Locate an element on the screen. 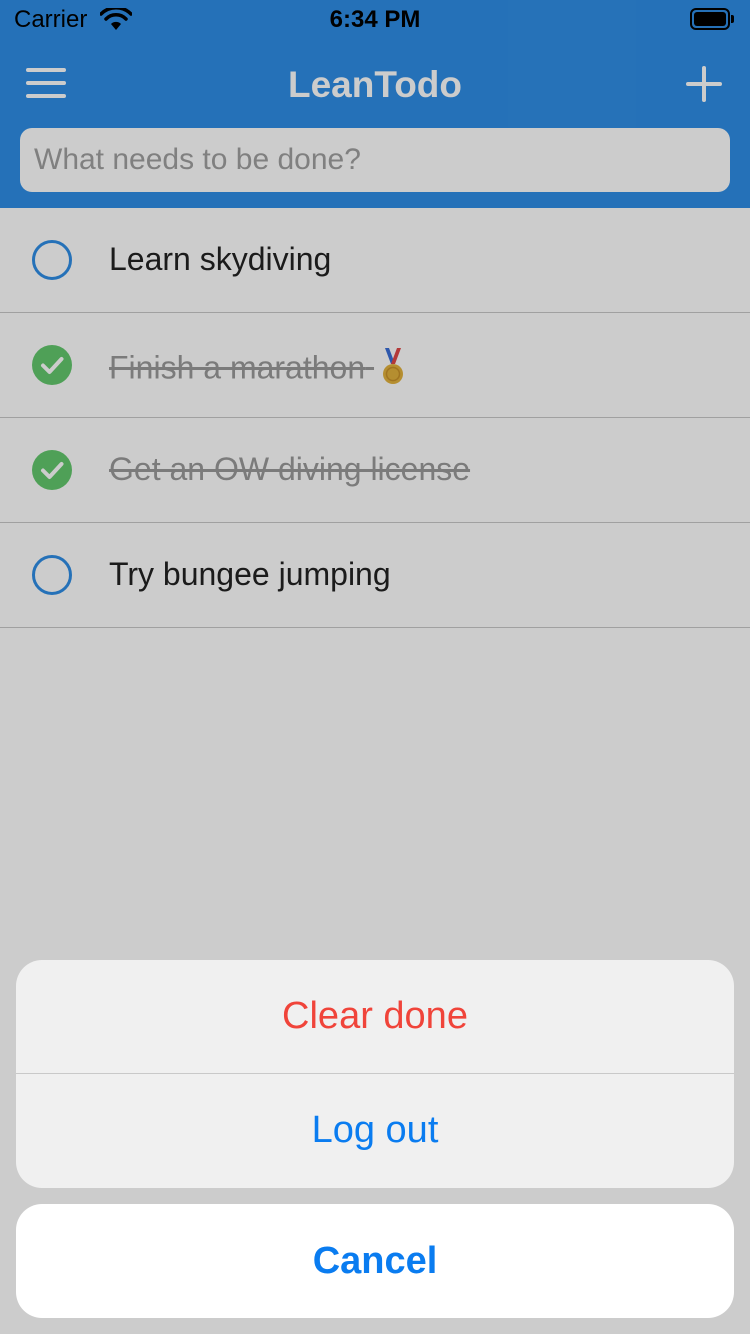 Image resolution: width=750 pixels, height=1334 pixels. log-out-button: Log out is located at coordinates (375, 1130).